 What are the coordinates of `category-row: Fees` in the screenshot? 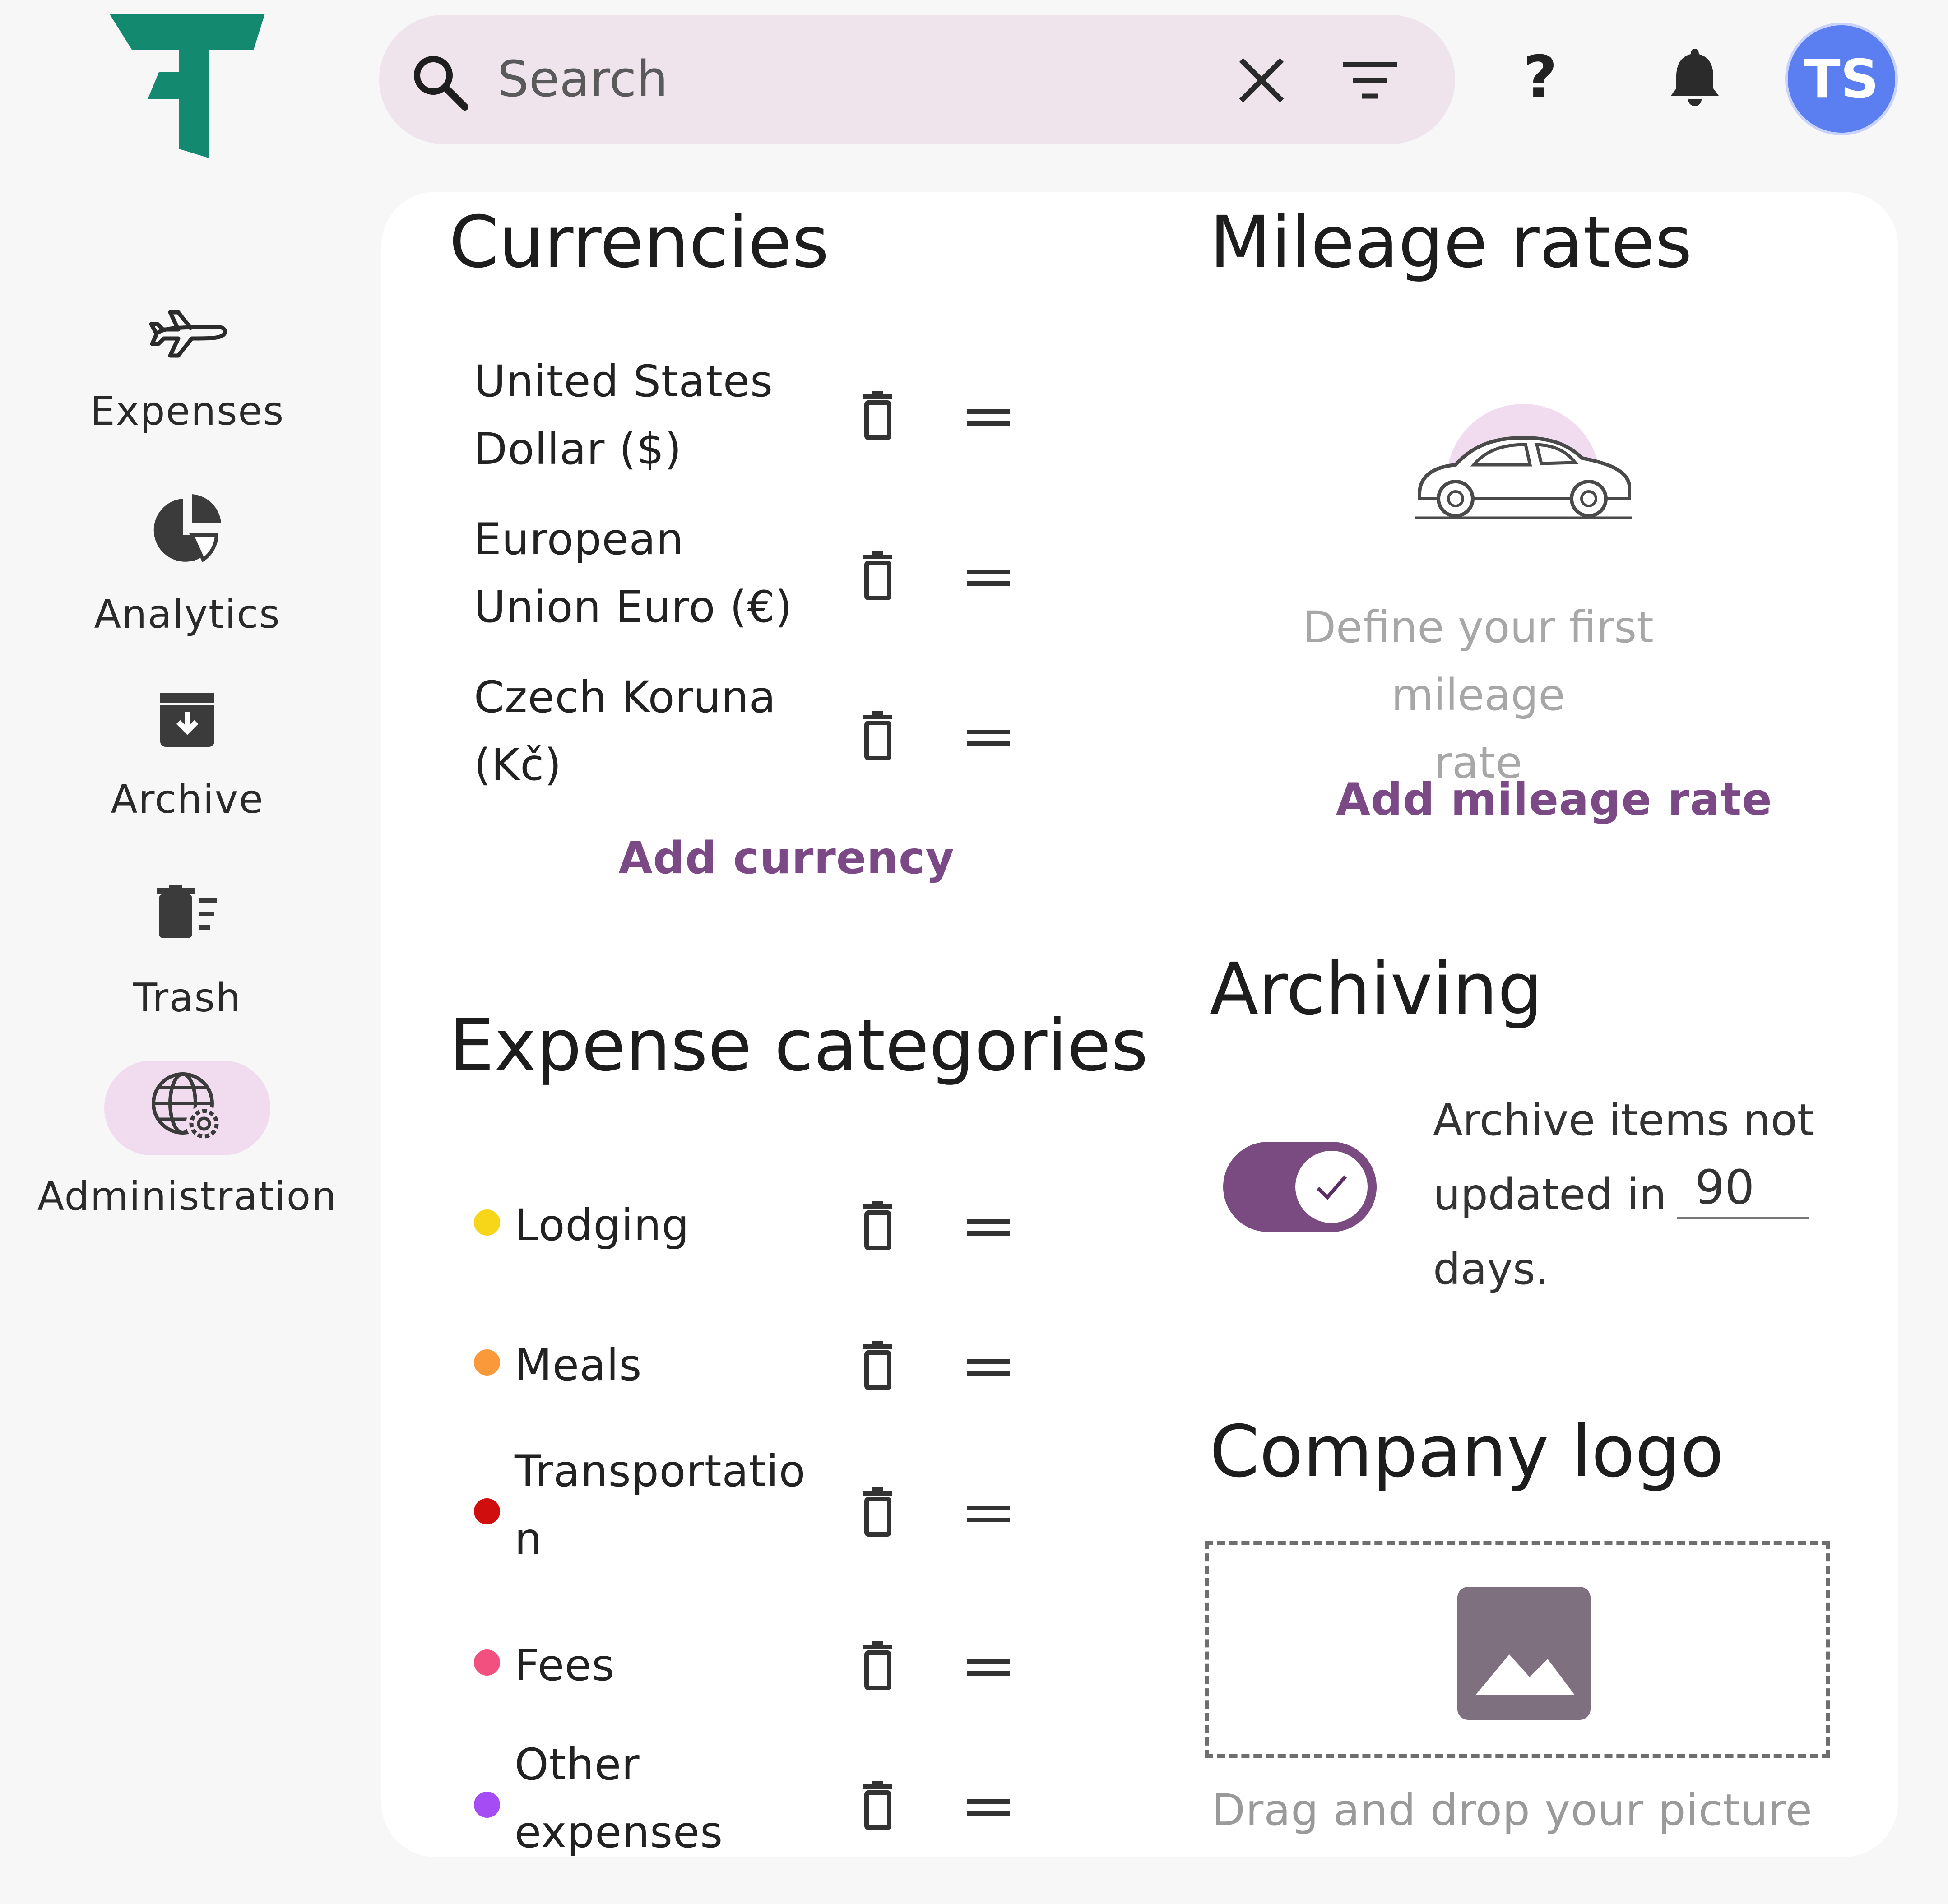 It's located at (719, 1667).